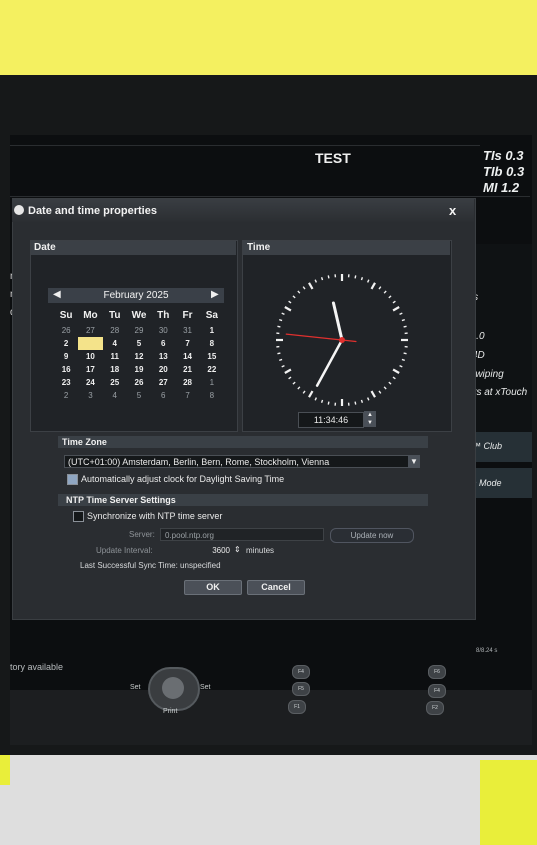 Image resolution: width=537 pixels, height=845 pixels. Describe the element at coordinates (66, 382) in the screenshot. I see `calendar-day: 23` at that location.